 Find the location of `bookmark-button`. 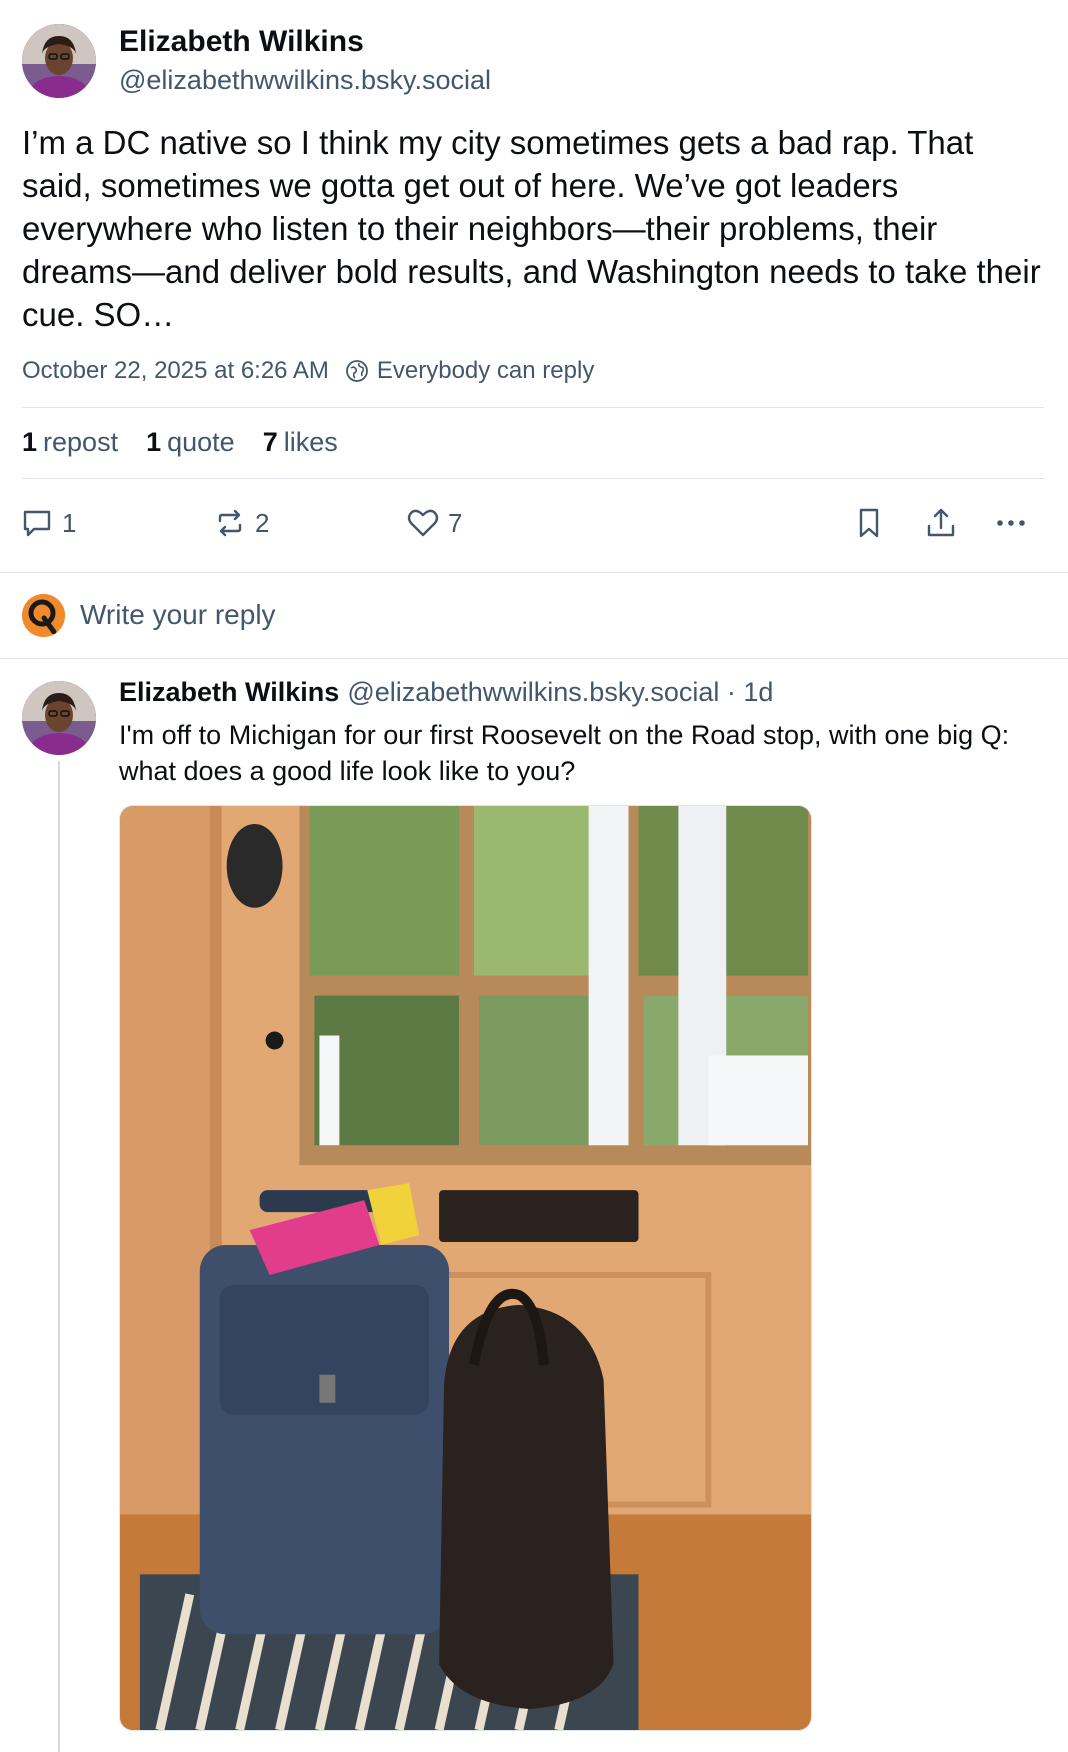

bookmark-button is located at coordinates (869, 523).